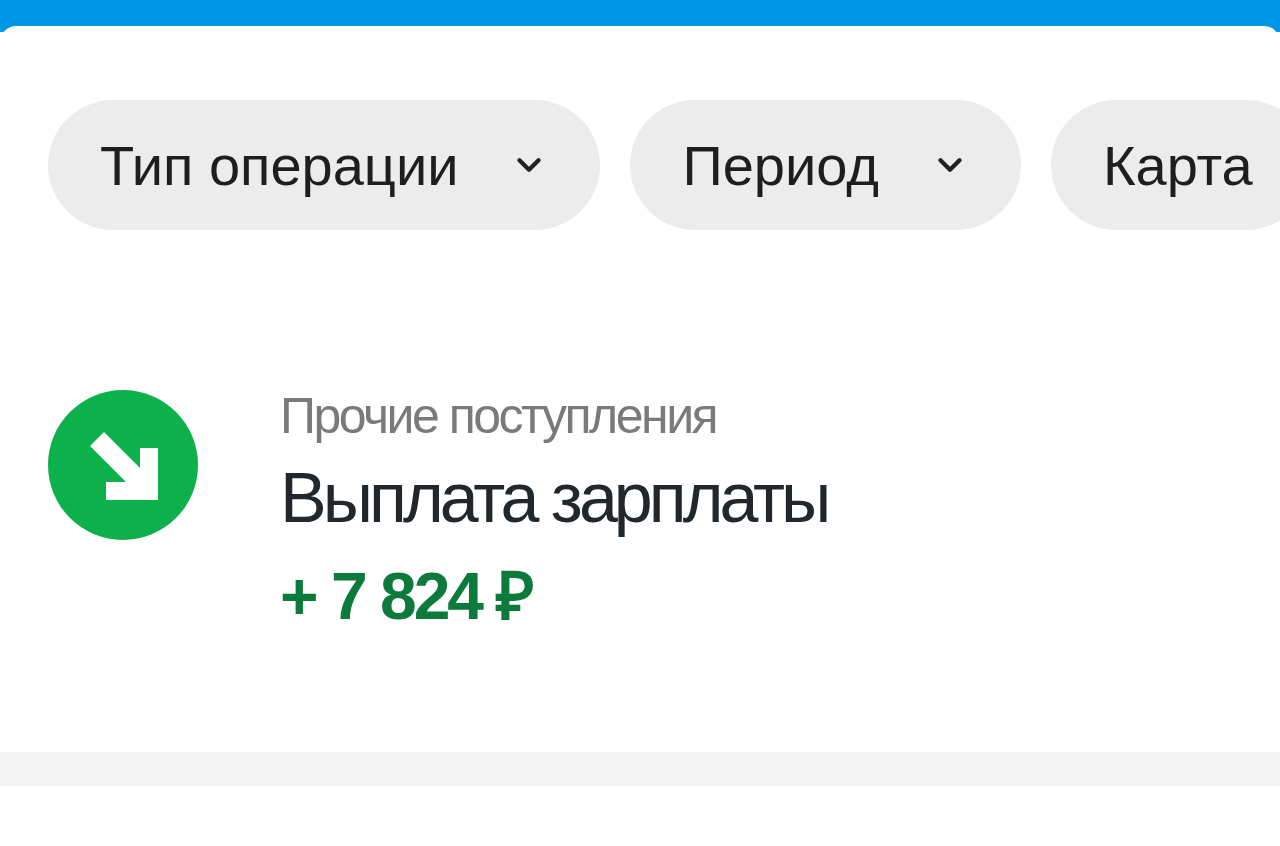 The width and height of the screenshot is (1280, 846). Describe the element at coordinates (406, 596) in the screenshot. I see `operation-amount: + 7 824 ₽` at that location.